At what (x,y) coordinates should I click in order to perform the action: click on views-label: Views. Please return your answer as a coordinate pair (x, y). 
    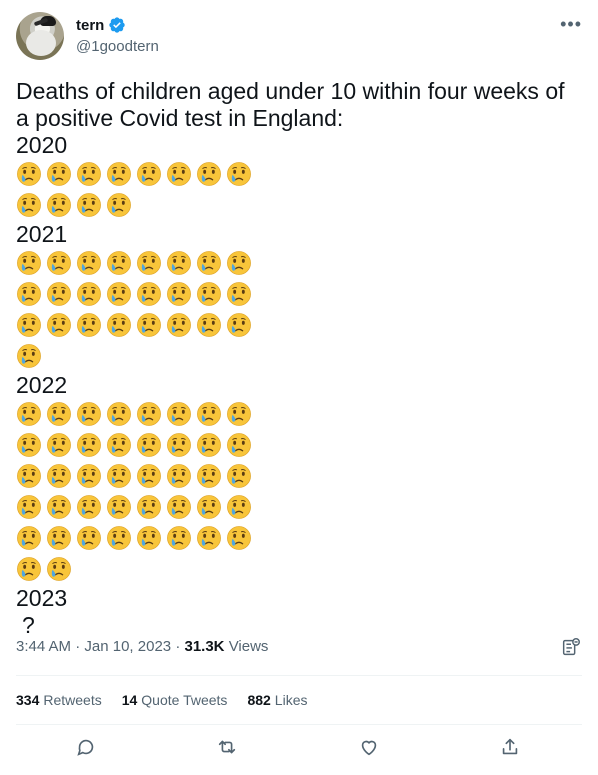
    Looking at the image, I should click on (248, 646).